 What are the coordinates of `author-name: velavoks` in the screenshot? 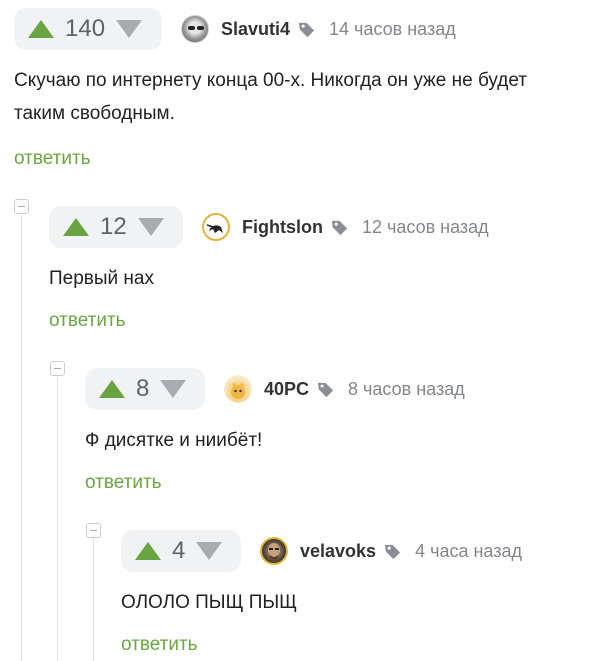 It's located at (338, 551).